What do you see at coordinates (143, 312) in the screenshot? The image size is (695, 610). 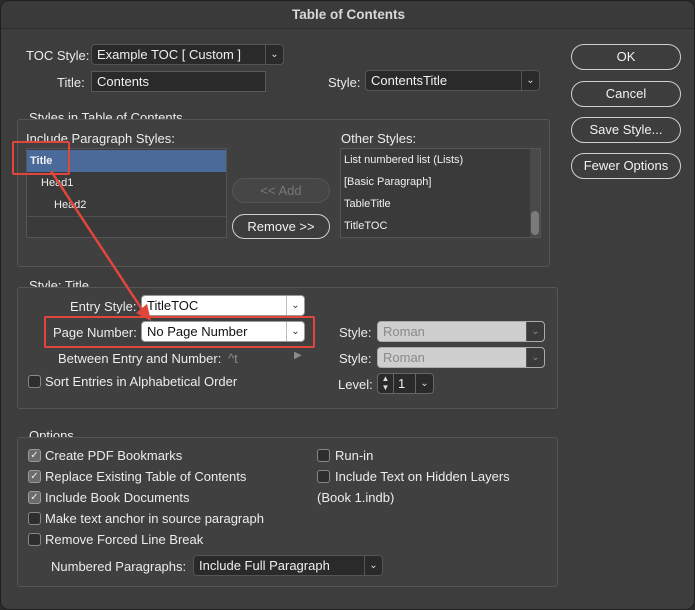 I see `arrow-head` at bounding box center [143, 312].